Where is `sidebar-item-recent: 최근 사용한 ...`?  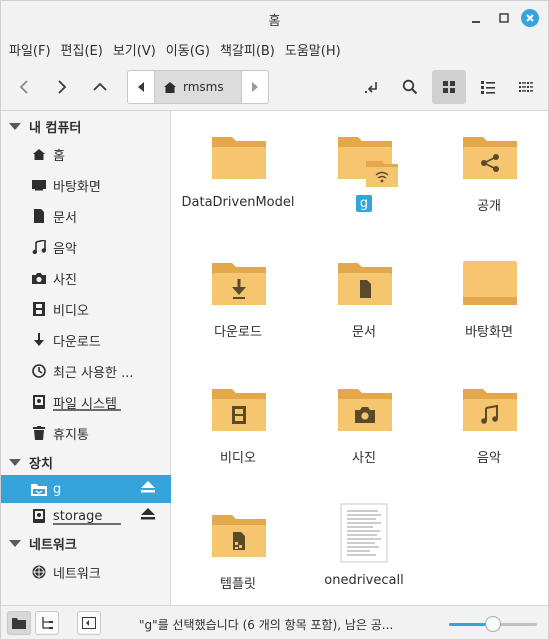
sidebar-item-recent: 최근 사용한 ... is located at coordinates (86, 371).